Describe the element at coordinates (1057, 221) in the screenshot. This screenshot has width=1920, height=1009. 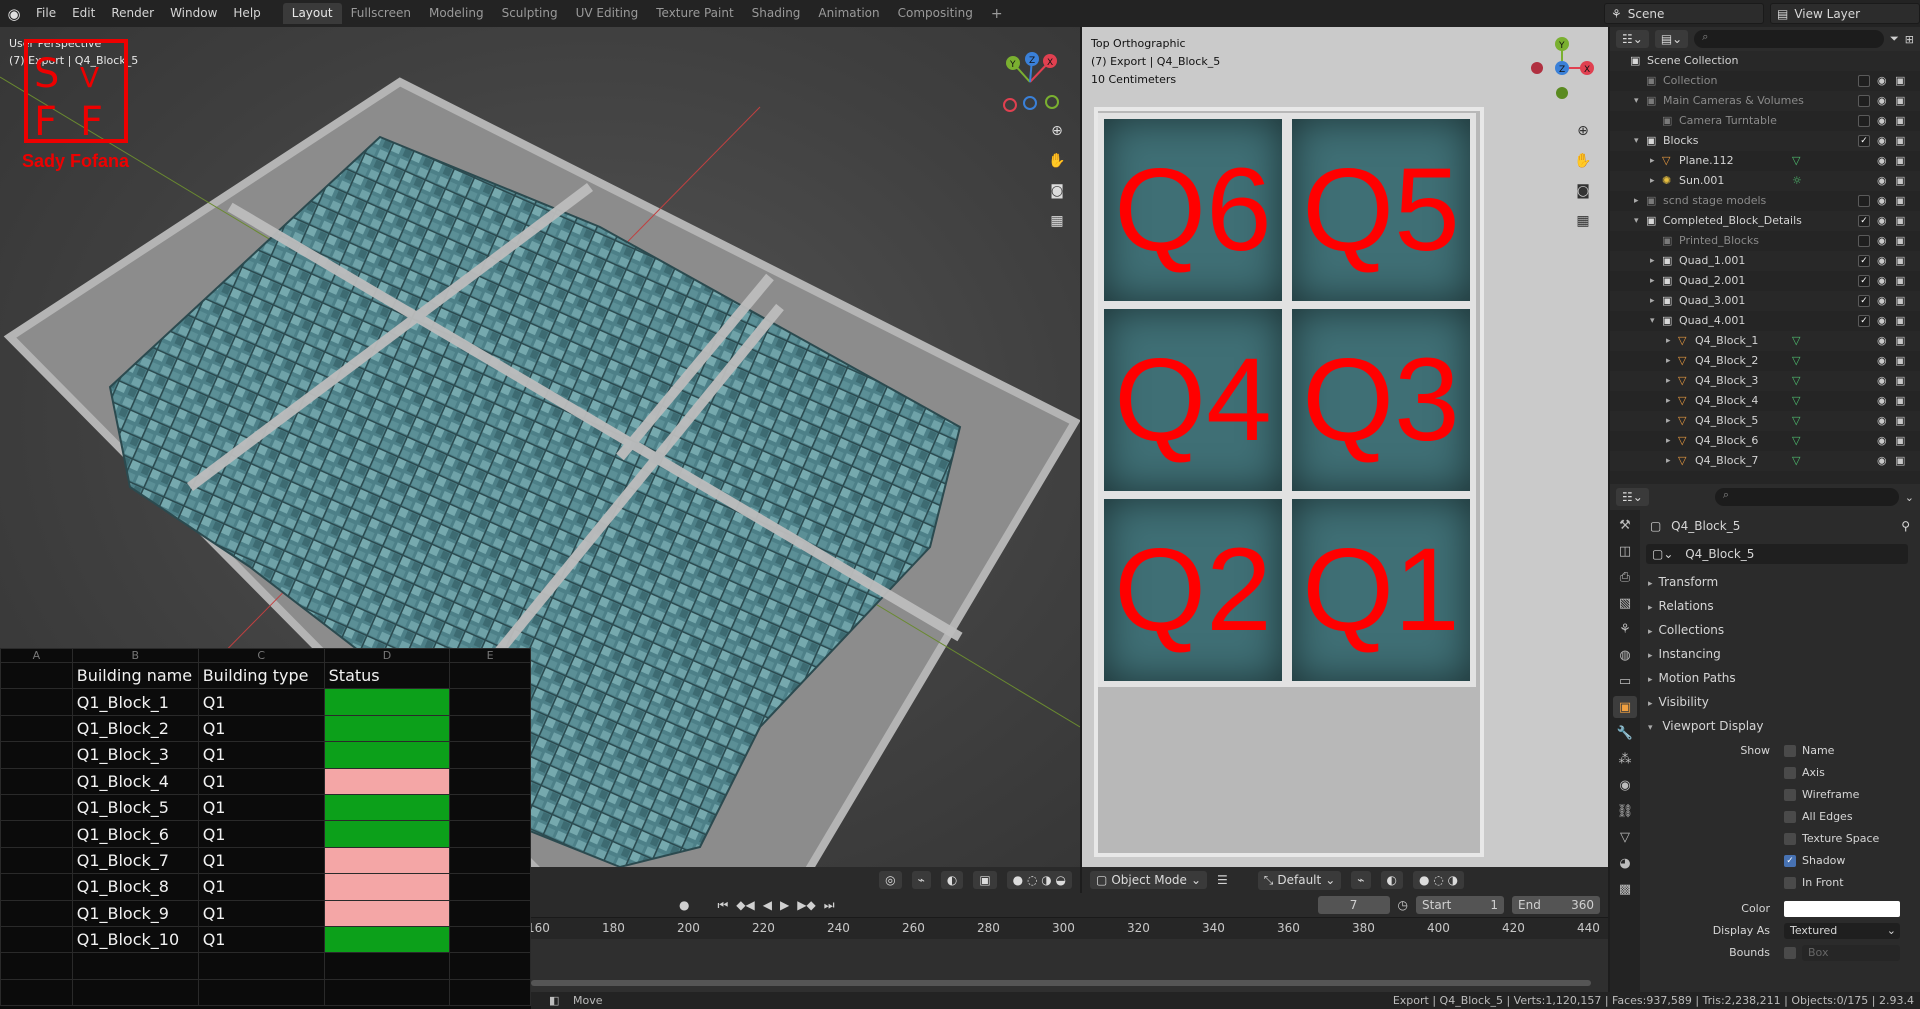
I see `ortho-grid-icon: ▦` at that location.